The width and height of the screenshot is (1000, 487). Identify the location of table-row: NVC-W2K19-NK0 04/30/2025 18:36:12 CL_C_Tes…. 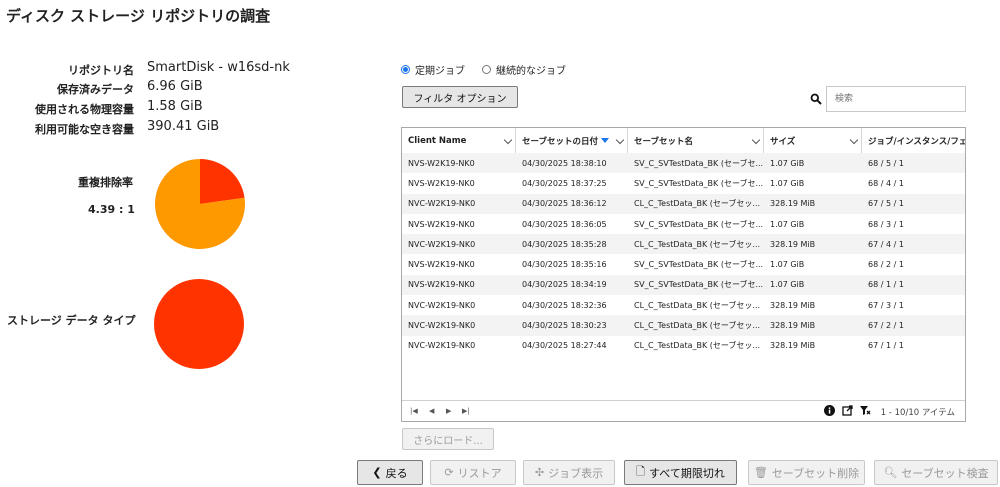
(683, 203).